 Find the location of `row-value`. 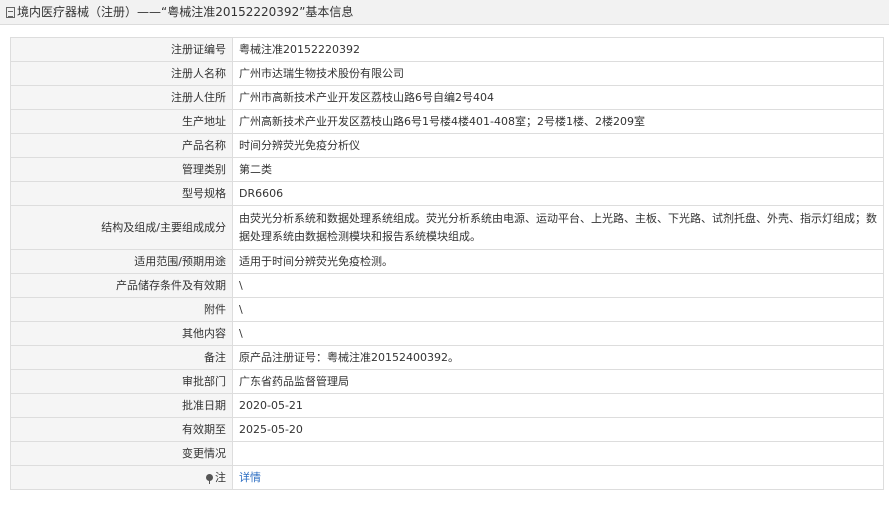

row-value is located at coordinates (558, 453).